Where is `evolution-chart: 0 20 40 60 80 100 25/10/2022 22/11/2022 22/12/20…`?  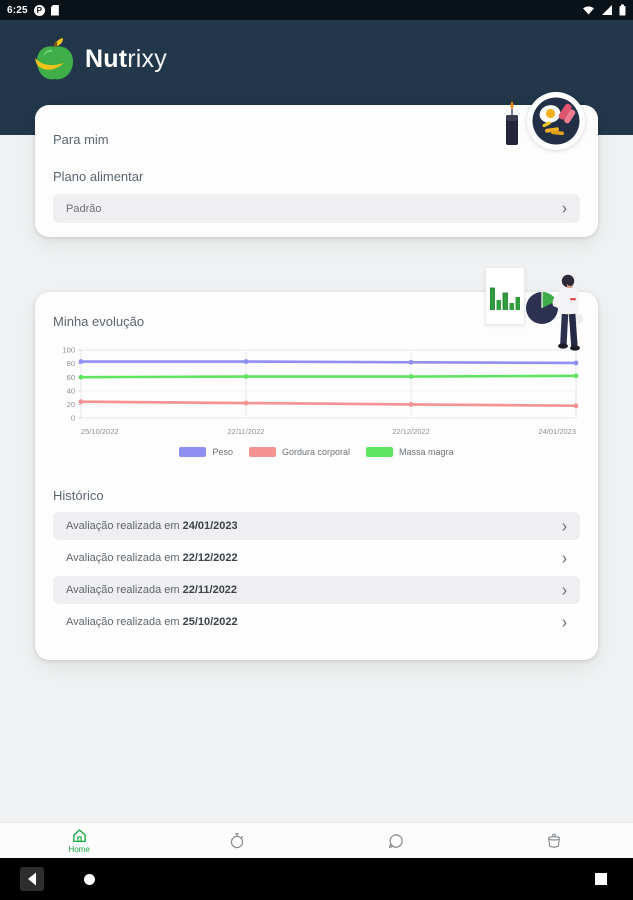 evolution-chart: 0 20 40 60 80 100 25/10/2022 22/11/2022 22/12/20… is located at coordinates (316, 400).